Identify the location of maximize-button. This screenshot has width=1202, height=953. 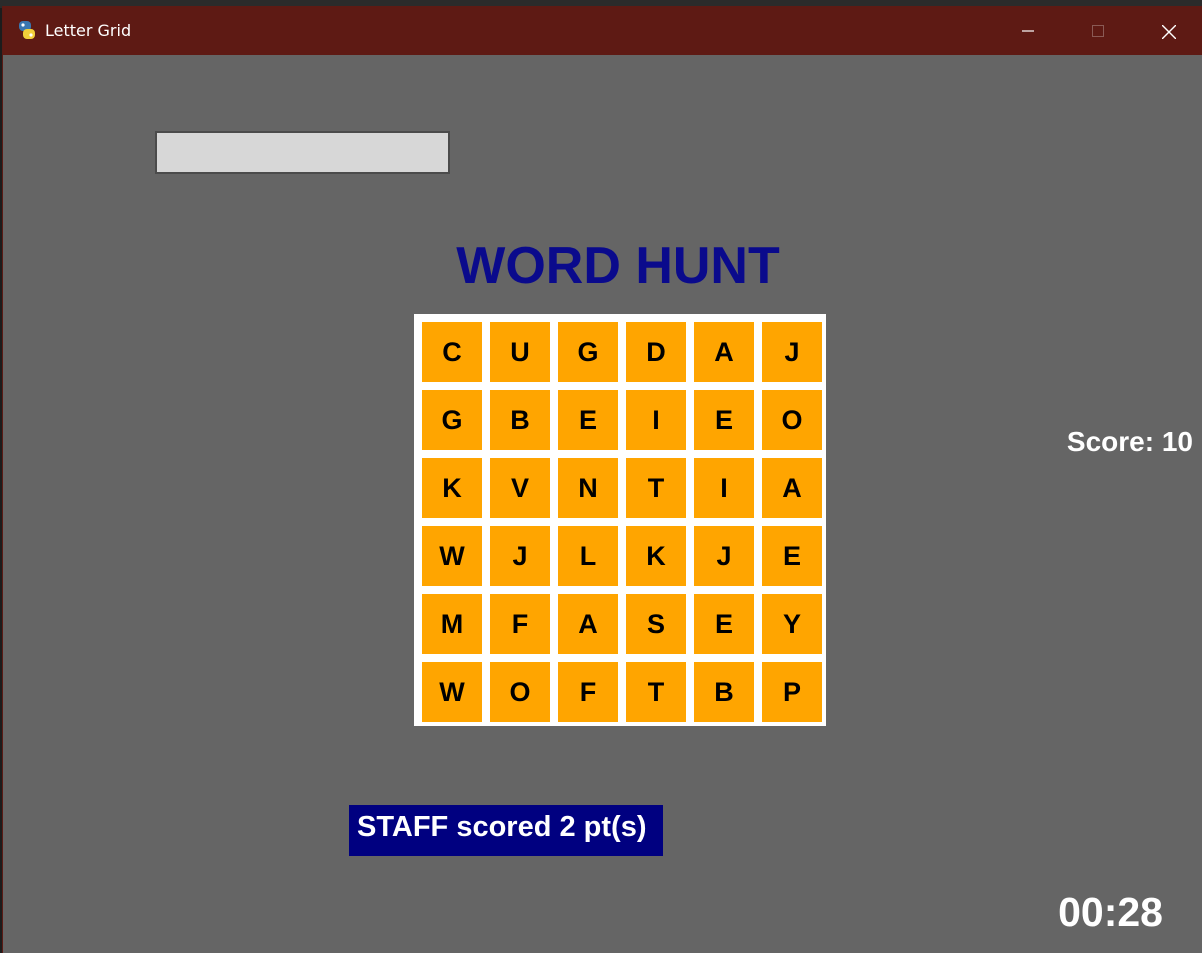
(1098, 30).